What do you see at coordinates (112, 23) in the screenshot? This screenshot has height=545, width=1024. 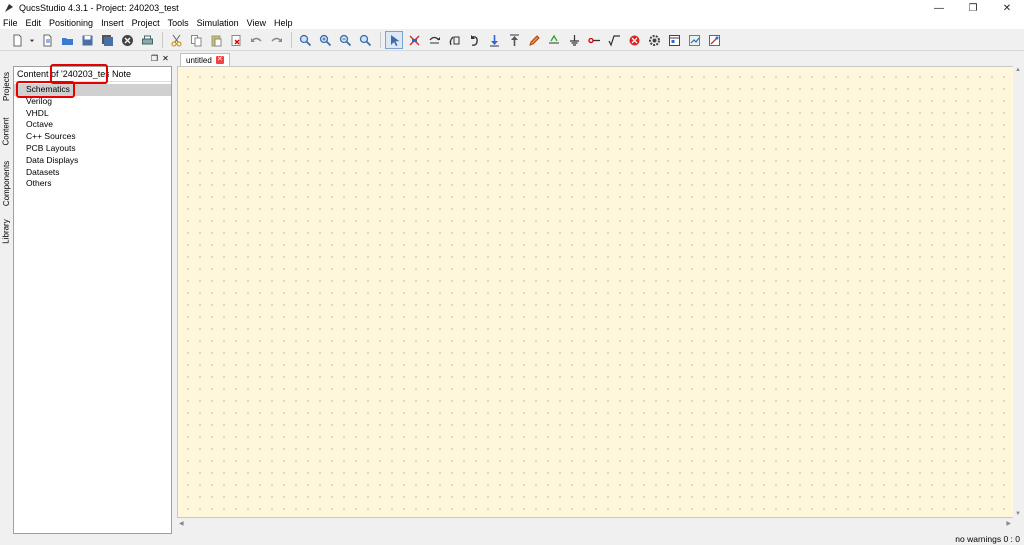 I see `menu-insert: Insert` at bounding box center [112, 23].